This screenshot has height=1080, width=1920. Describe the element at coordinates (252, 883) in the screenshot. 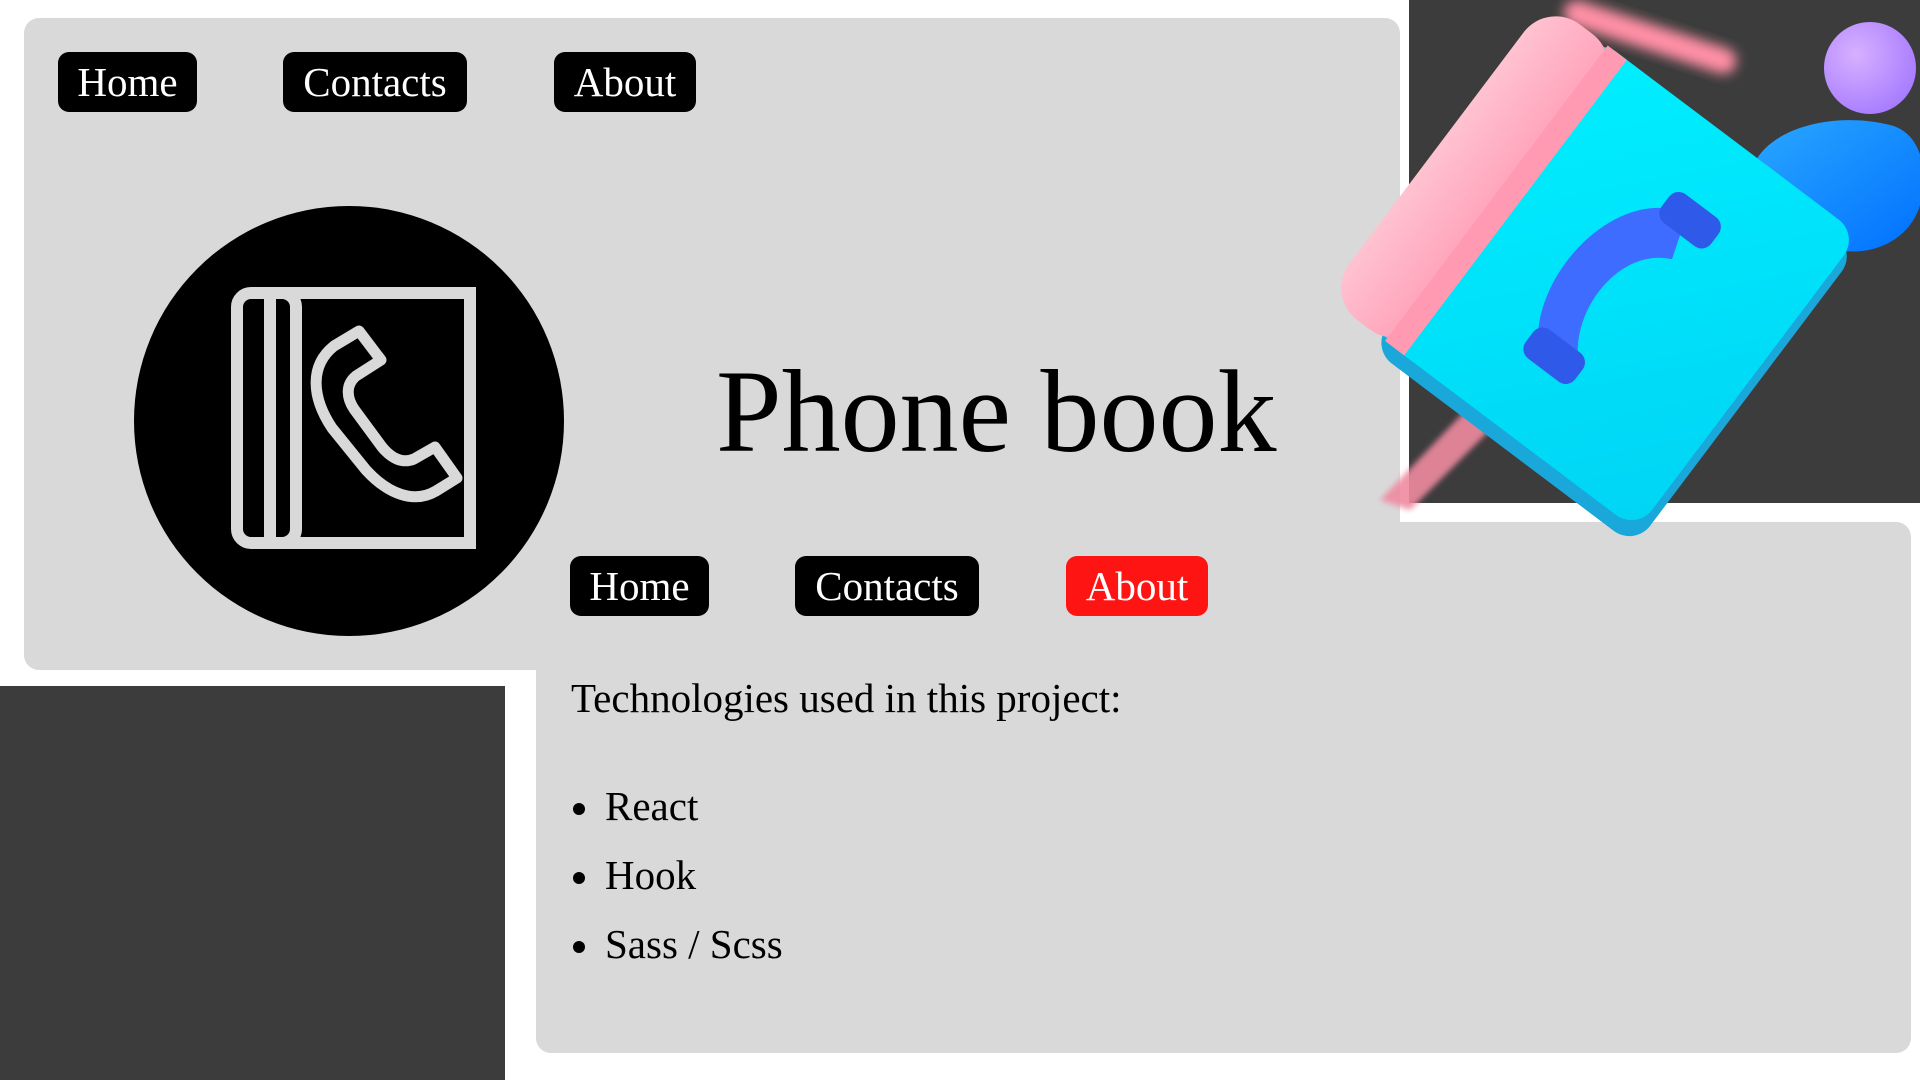

I see `background-block-bottom-left` at that location.